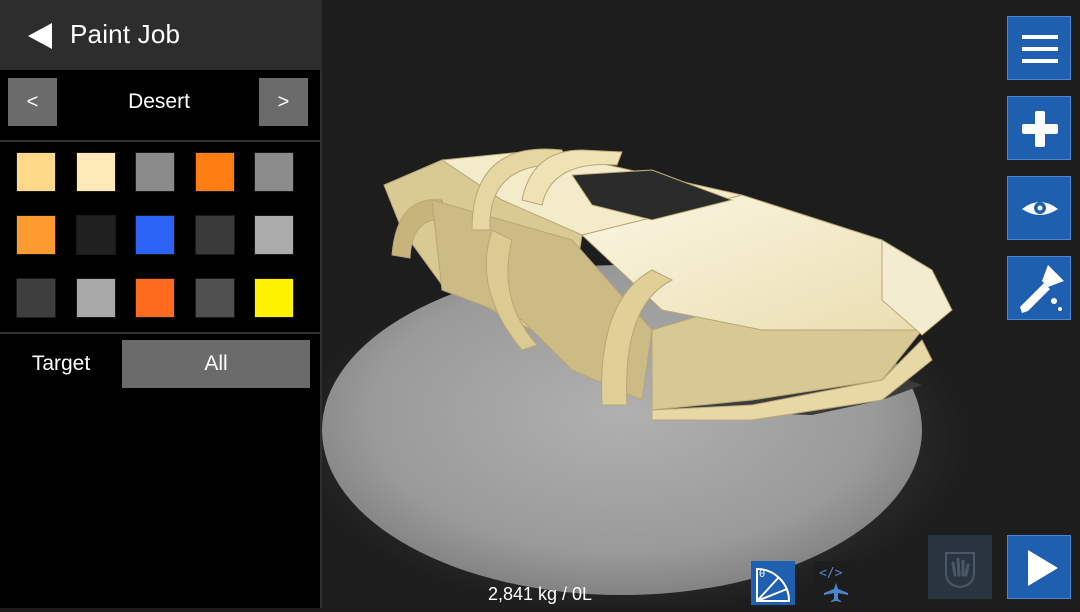 This screenshot has width=1080, height=612. I want to click on paint-button, so click(1039, 288).